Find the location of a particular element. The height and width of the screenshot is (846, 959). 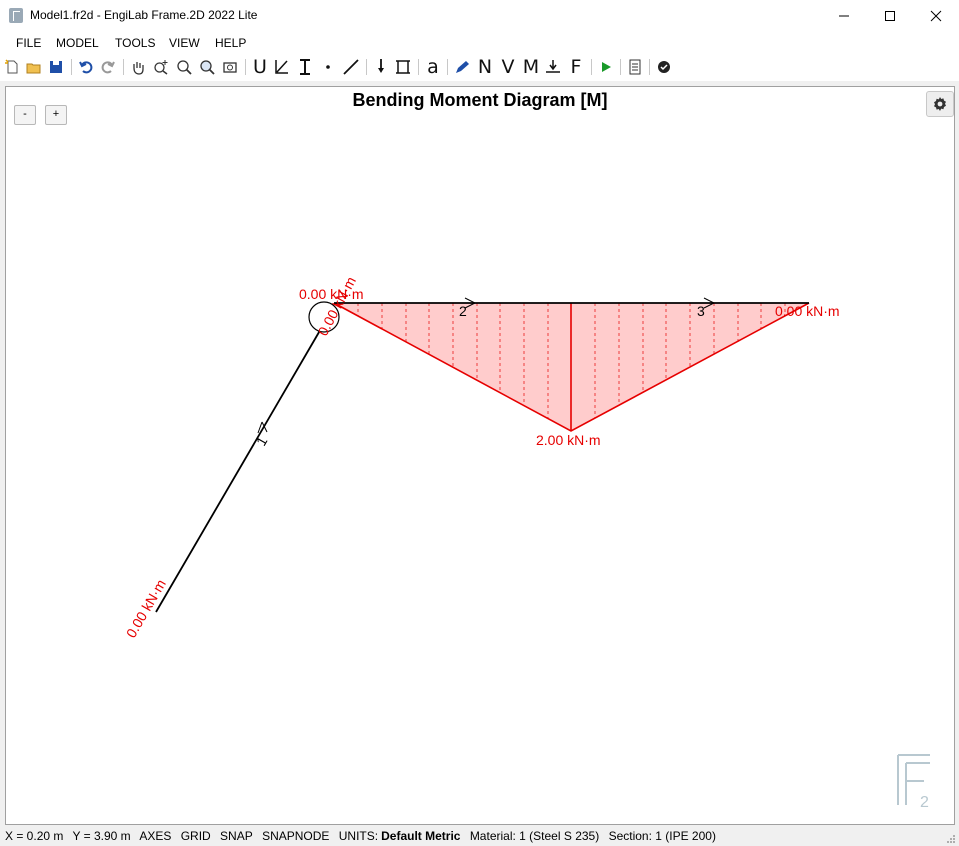

svg-text: 2 is located at coordinates (924, 801).